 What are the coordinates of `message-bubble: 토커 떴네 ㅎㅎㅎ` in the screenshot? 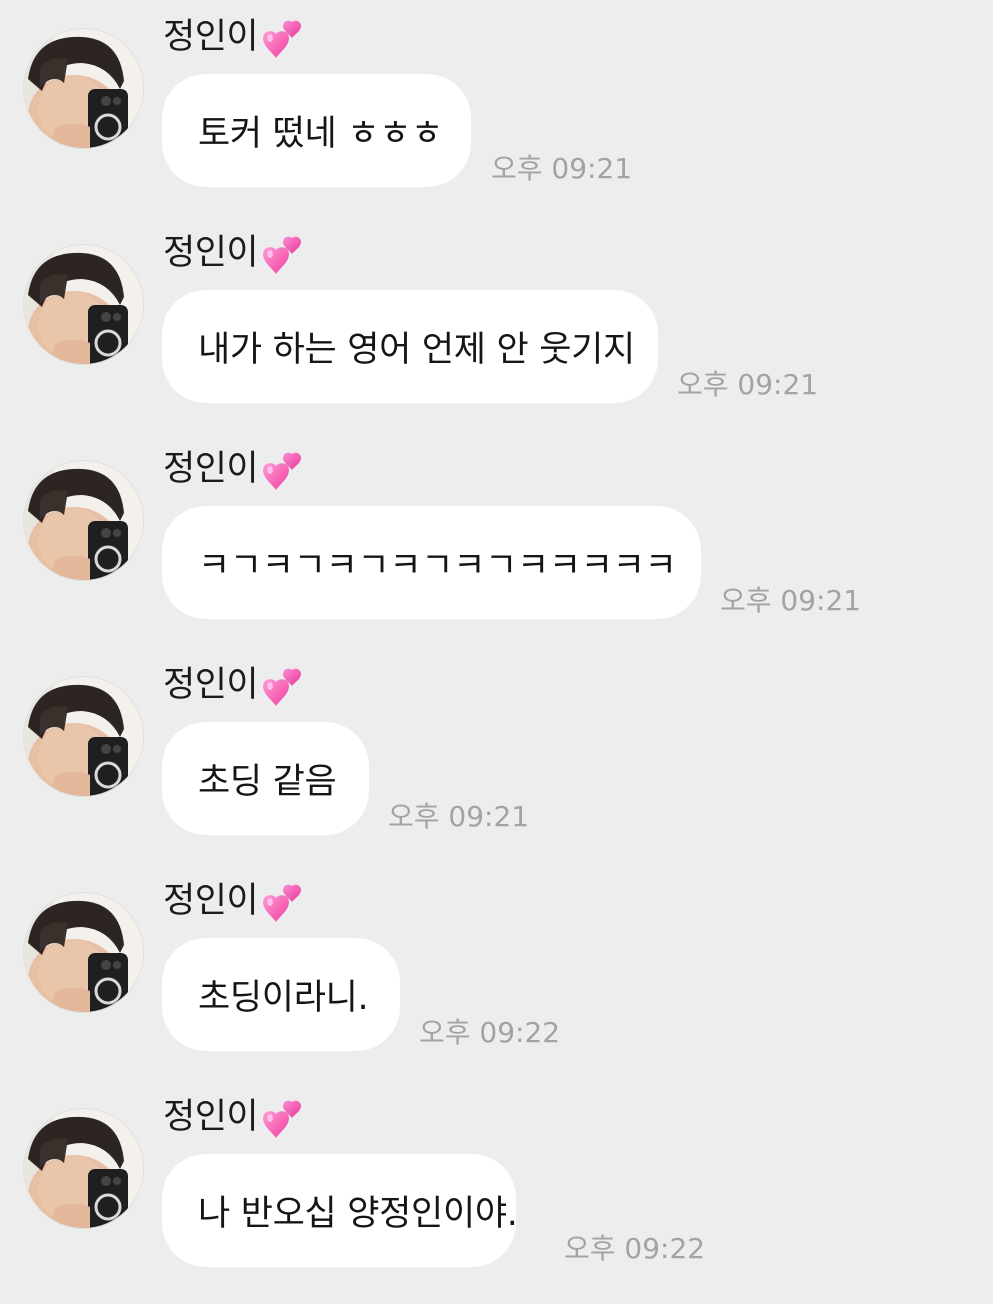 It's located at (316, 130).